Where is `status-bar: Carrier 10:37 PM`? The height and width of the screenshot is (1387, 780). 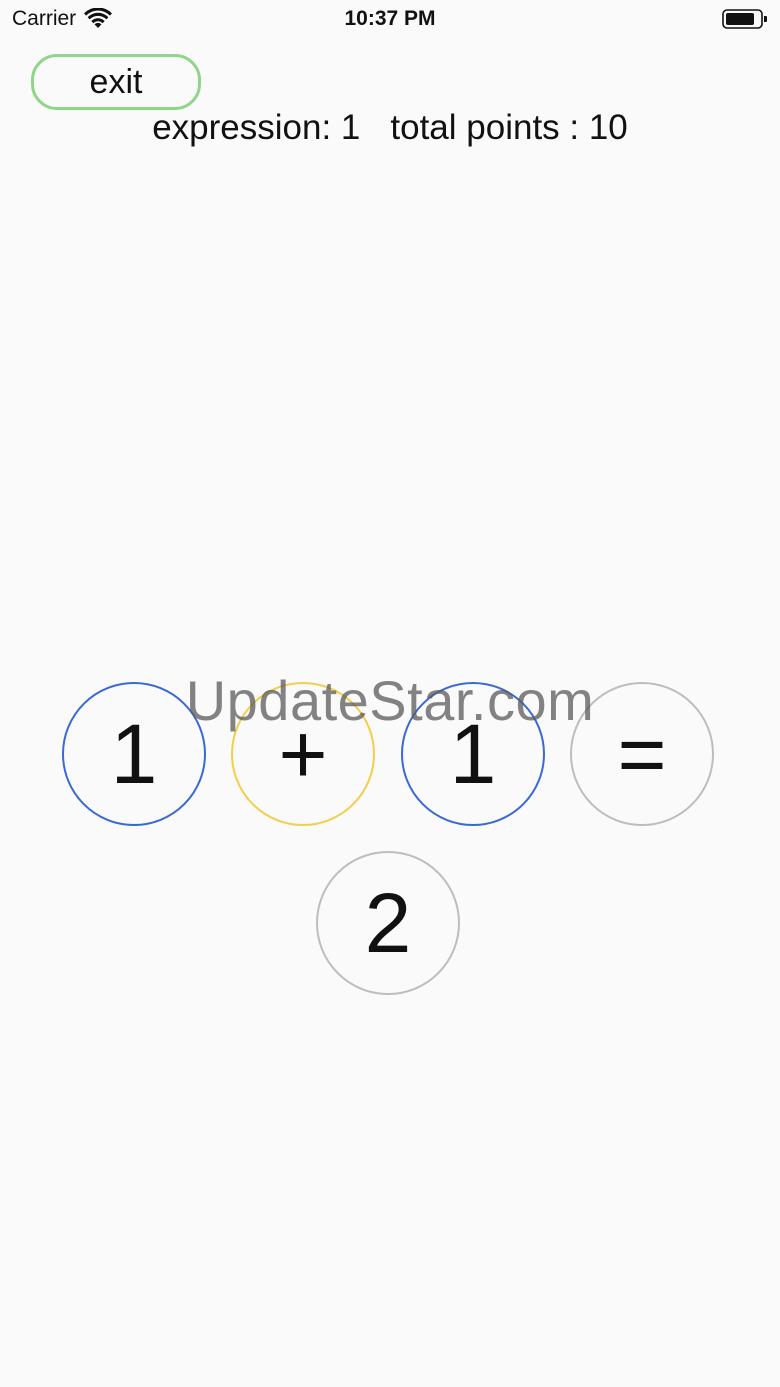
status-bar: Carrier 10:37 PM is located at coordinates (390, 20).